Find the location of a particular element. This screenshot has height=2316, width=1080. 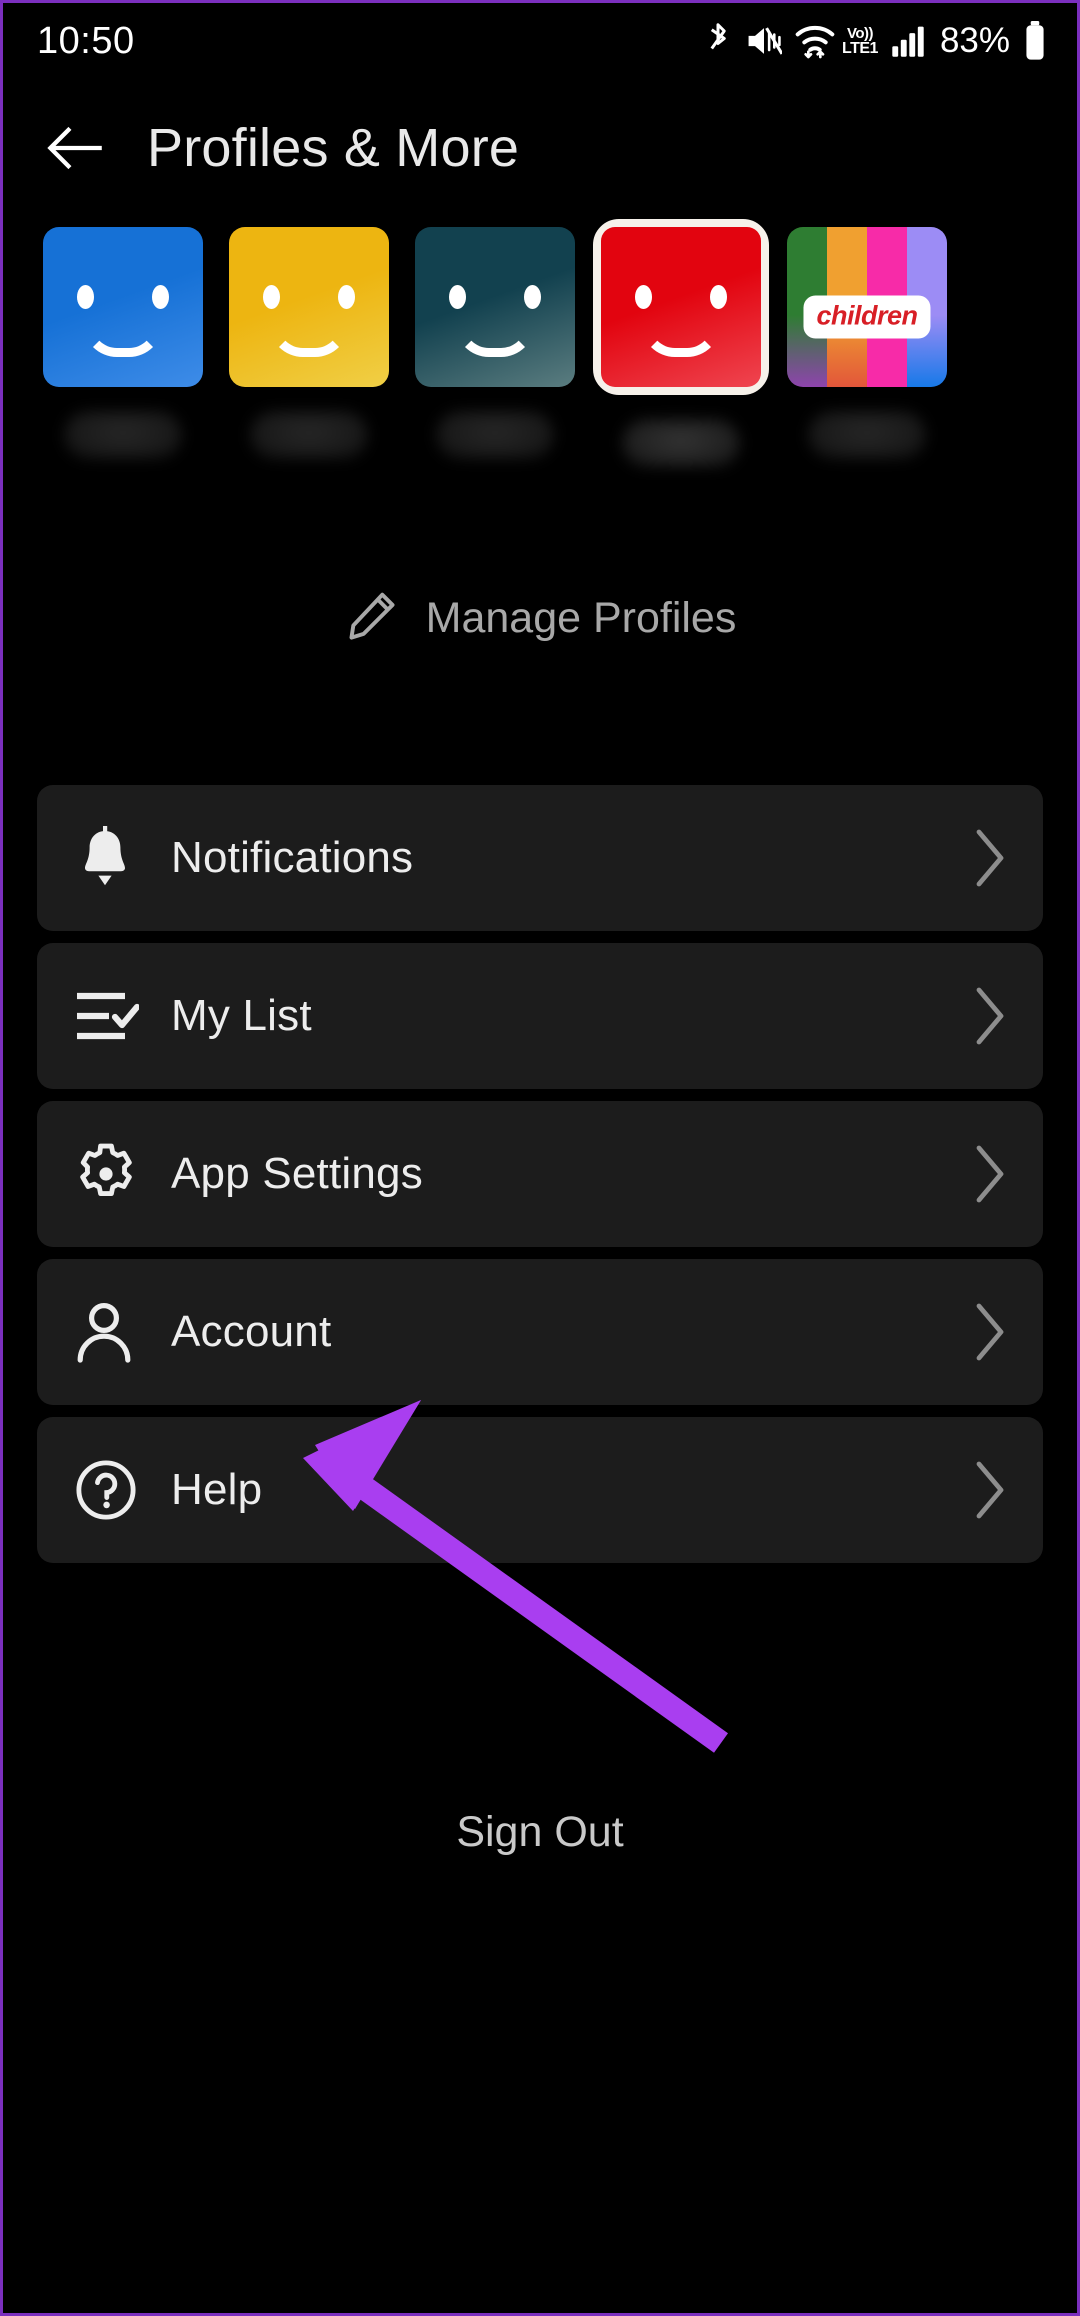

menu-row-app-settings: App Settings is located at coordinates (540, 1174).